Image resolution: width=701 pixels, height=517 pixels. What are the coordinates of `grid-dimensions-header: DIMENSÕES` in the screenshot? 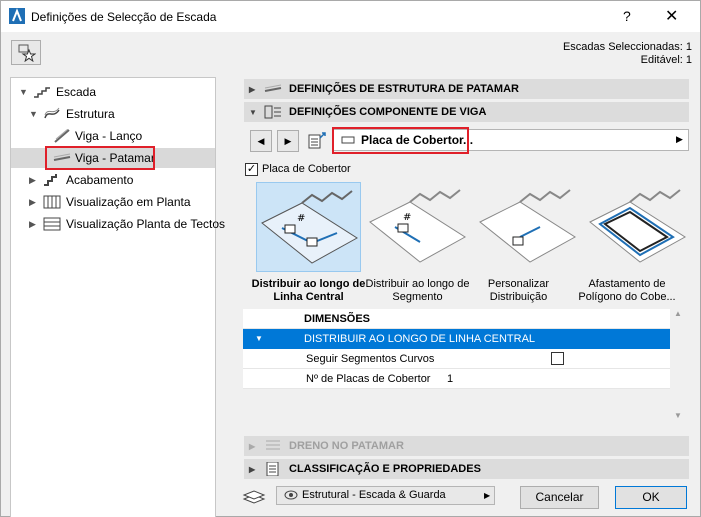 It's located at (456, 319).